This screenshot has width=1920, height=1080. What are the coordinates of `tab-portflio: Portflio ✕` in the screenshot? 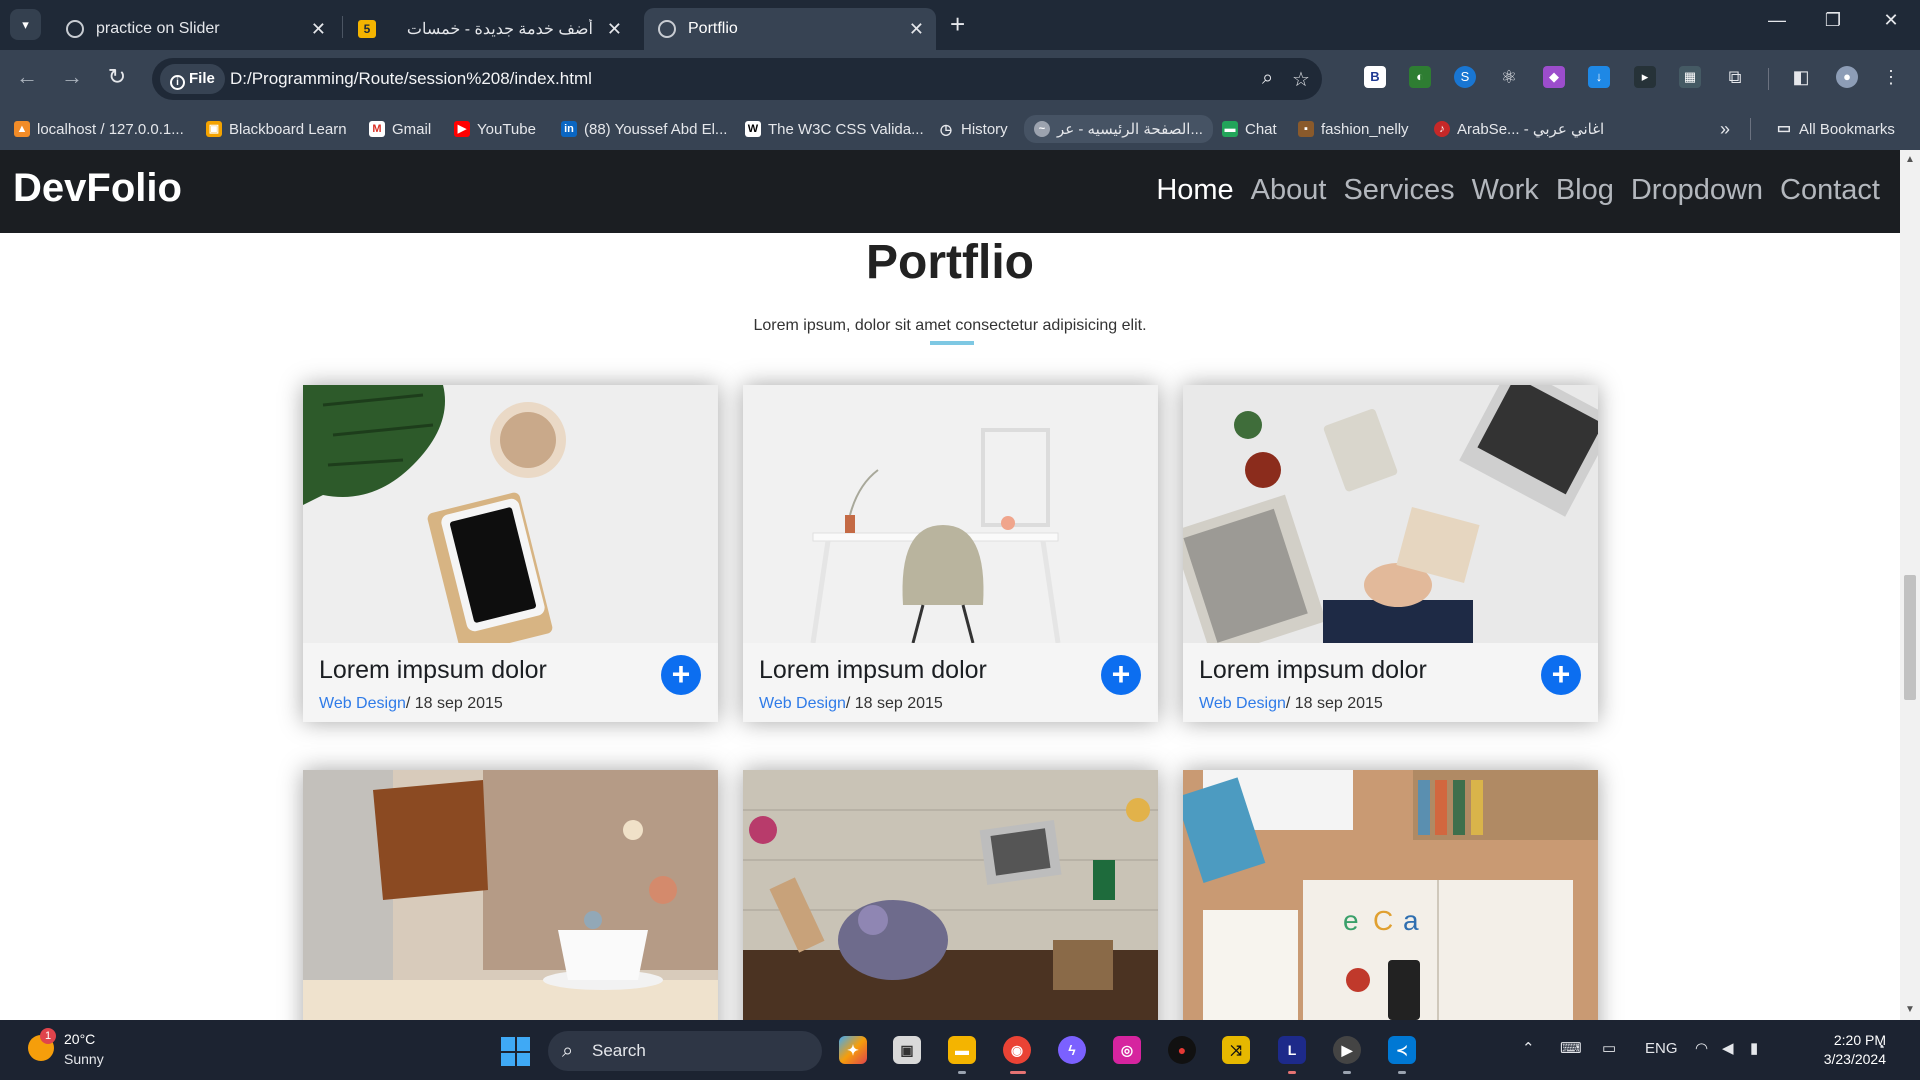 It's located at (790, 29).